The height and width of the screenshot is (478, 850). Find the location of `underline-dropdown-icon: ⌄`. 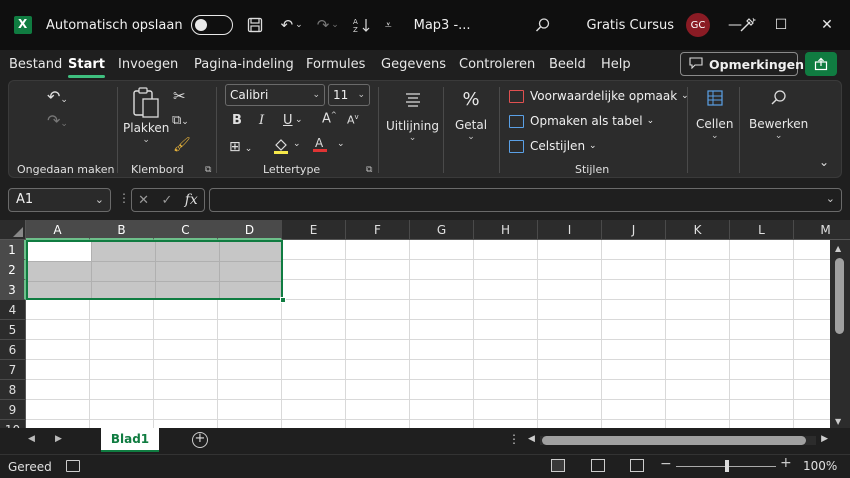

underline-dropdown-icon: ⌄ is located at coordinates (299, 120).